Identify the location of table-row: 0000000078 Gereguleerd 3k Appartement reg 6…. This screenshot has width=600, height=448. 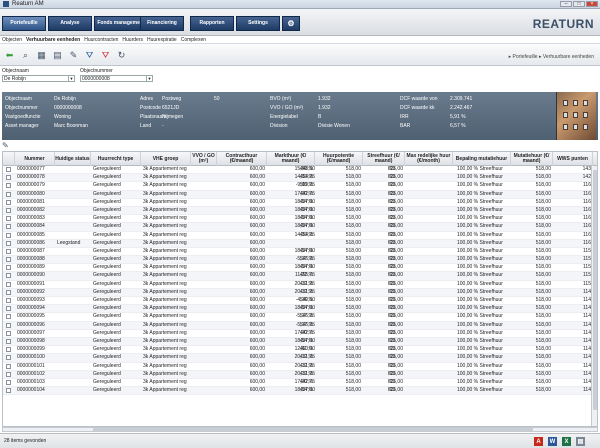
(298, 178).